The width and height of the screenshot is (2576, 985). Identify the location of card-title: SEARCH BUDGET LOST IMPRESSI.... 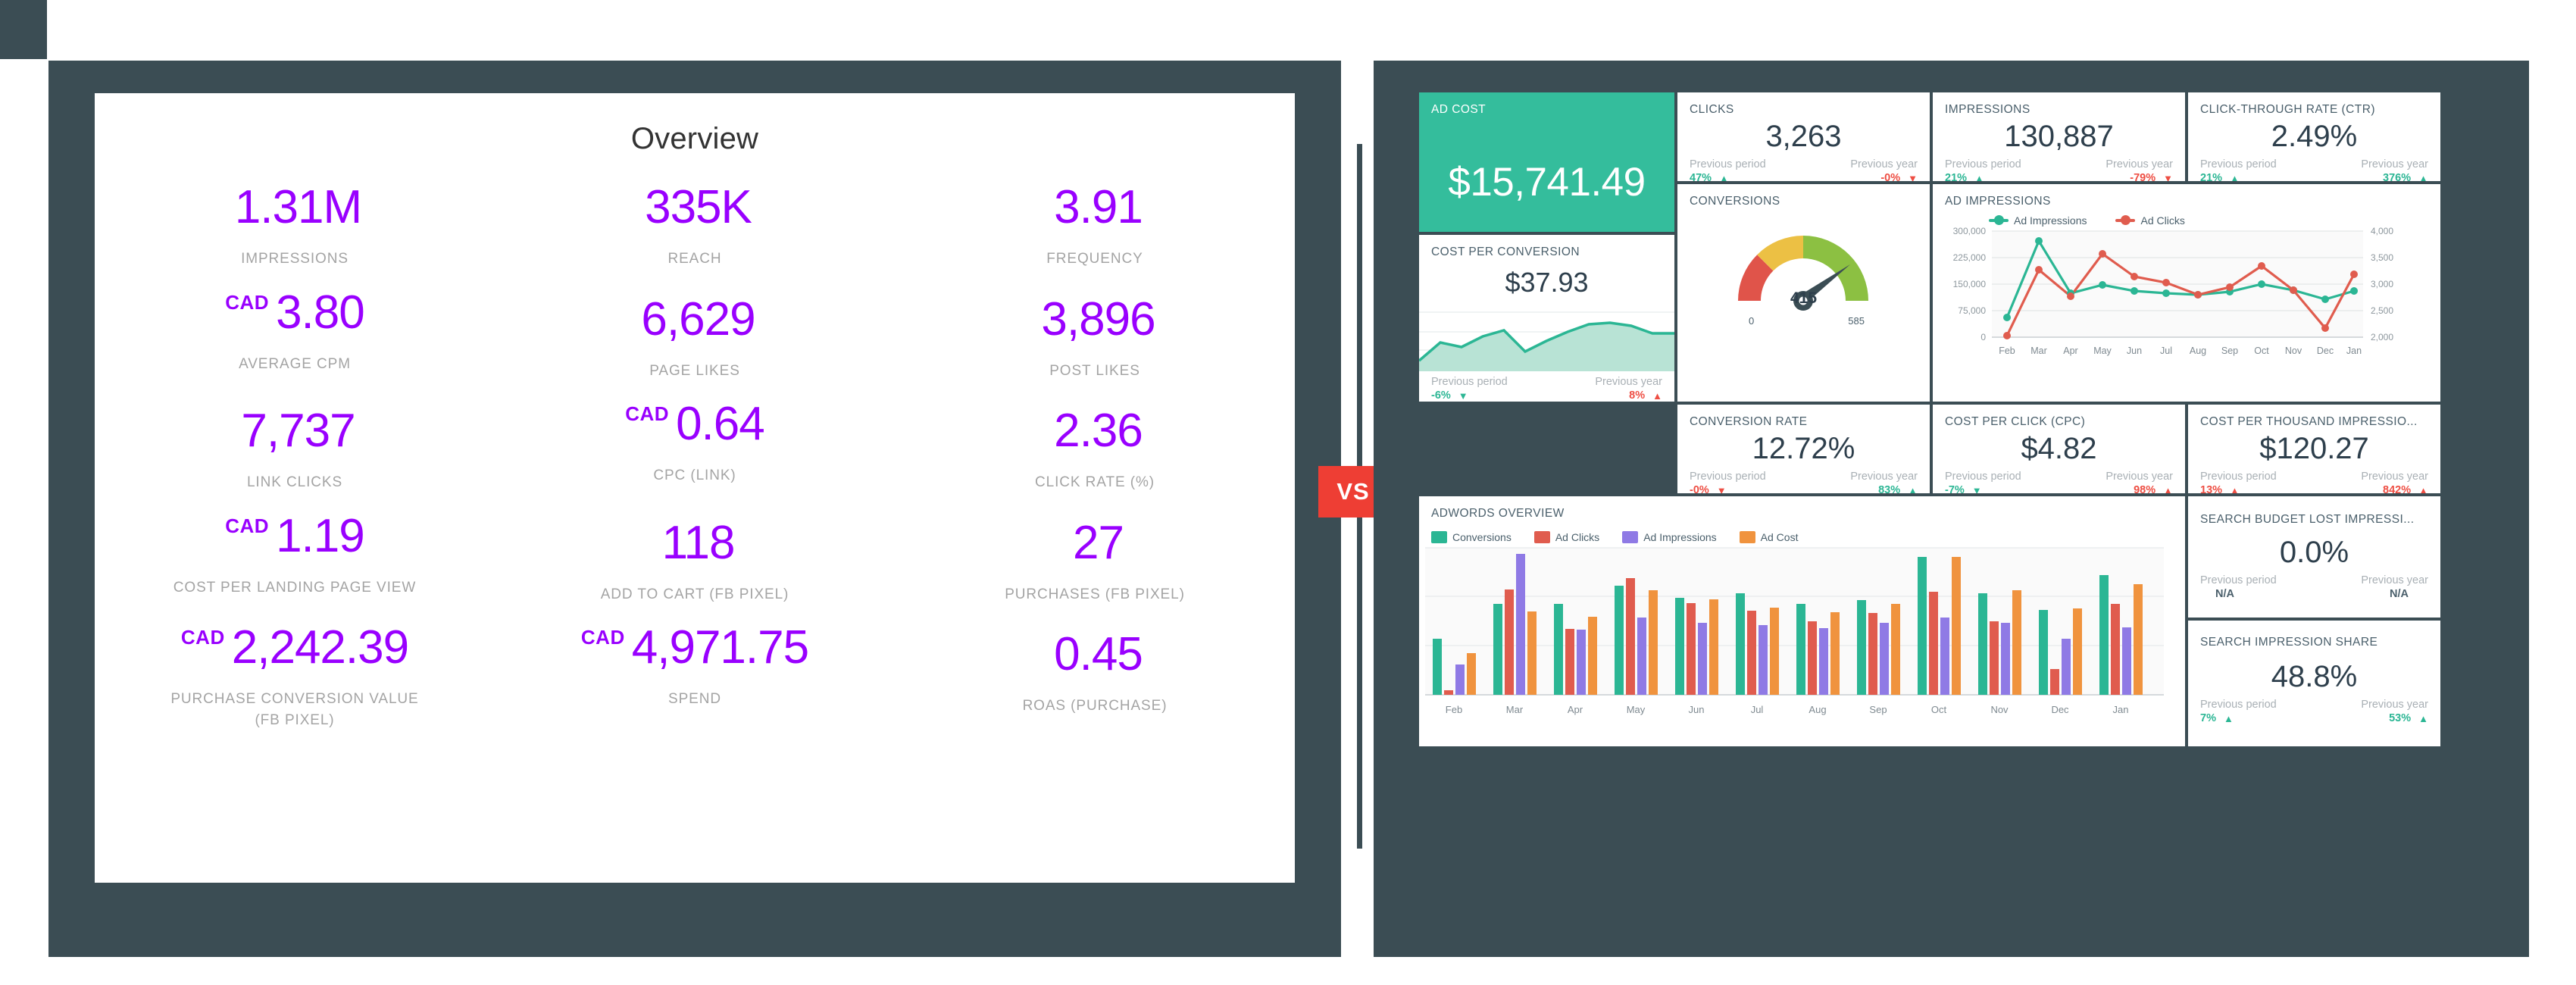
(2307, 519).